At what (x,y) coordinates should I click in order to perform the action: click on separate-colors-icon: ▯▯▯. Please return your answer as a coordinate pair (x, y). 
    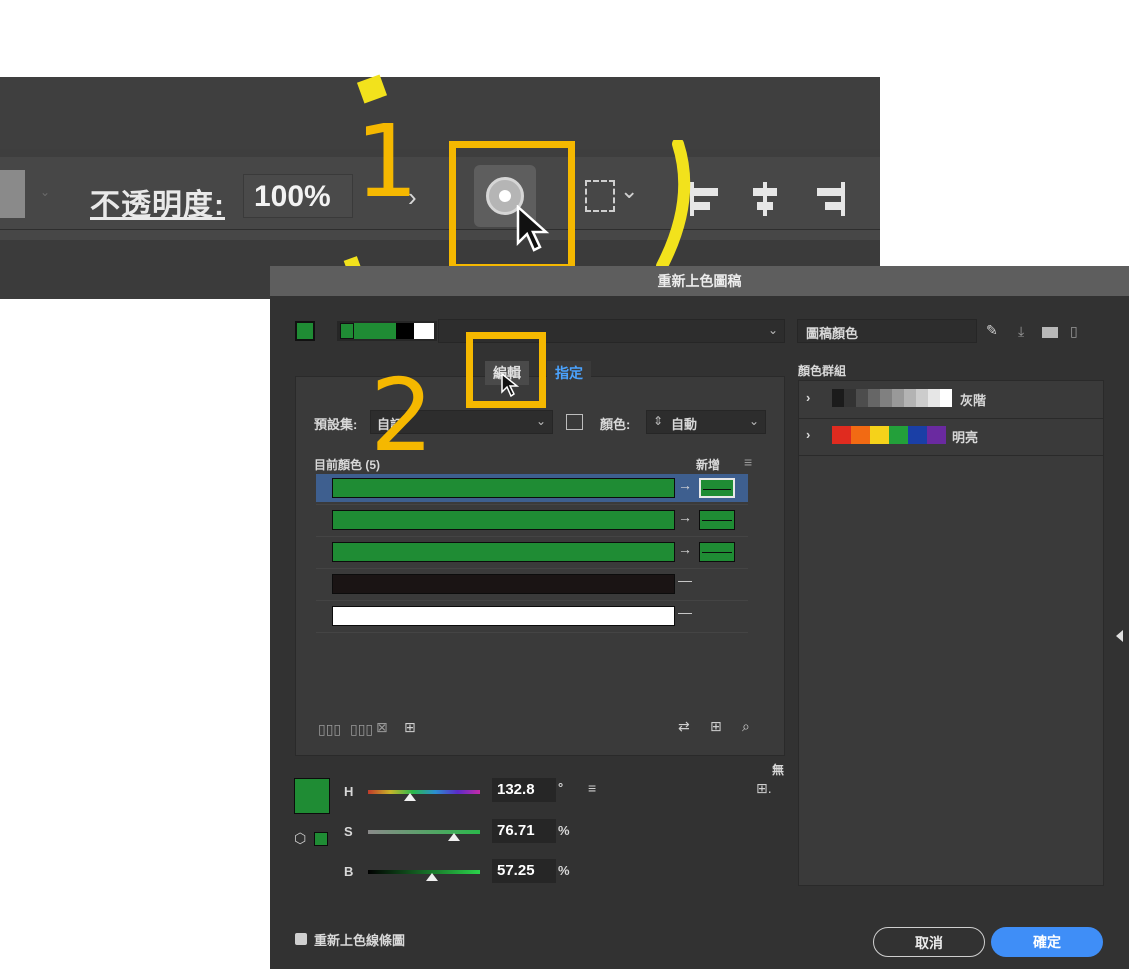
    Looking at the image, I should click on (361, 729).